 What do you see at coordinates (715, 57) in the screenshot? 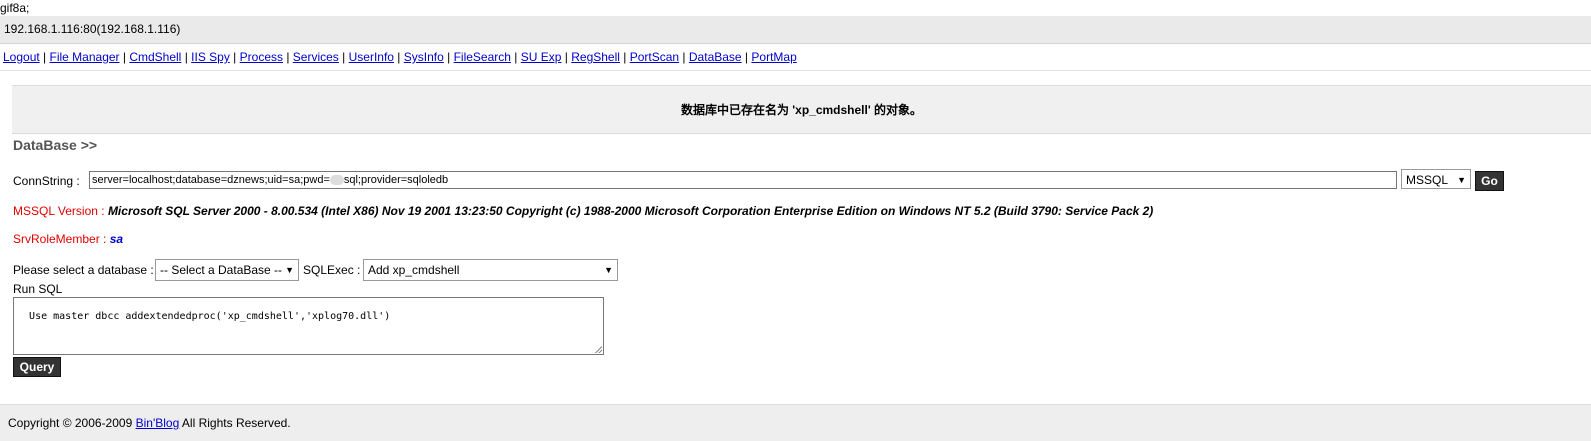
I see `nav-link-database: DataBase` at bounding box center [715, 57].